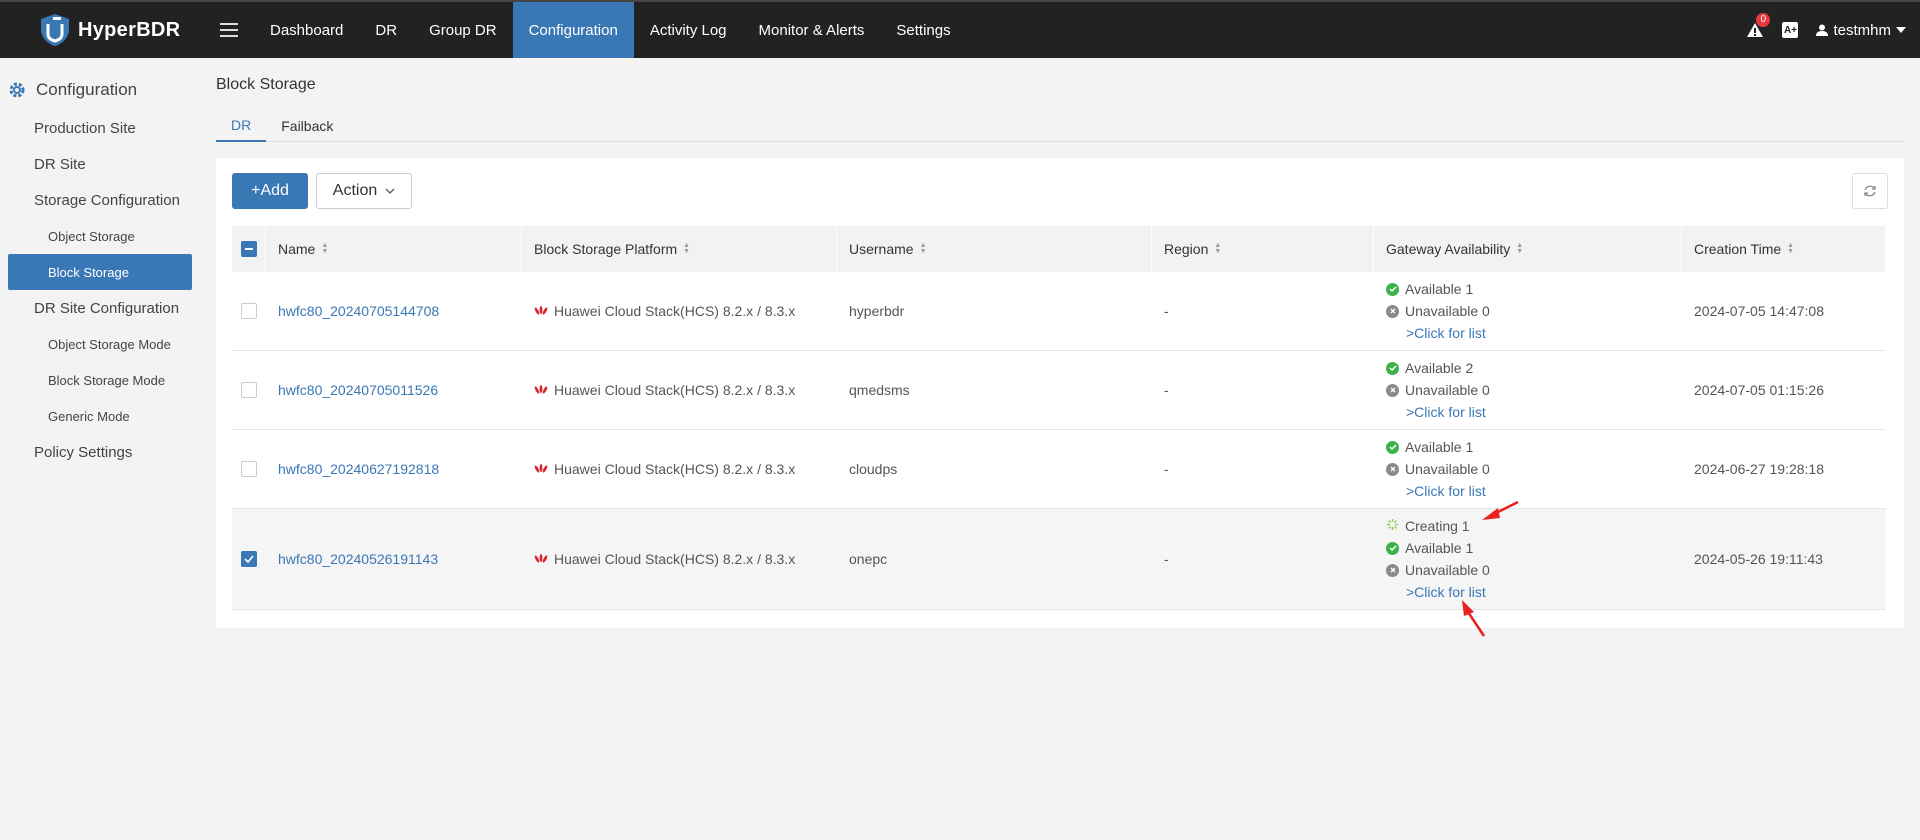 The image size is (1920, 840). What do you see at coordinates (688, 30) in the screenshot?
I see `nav-activity-log: Activity Log` at bounding box center [688, 30].